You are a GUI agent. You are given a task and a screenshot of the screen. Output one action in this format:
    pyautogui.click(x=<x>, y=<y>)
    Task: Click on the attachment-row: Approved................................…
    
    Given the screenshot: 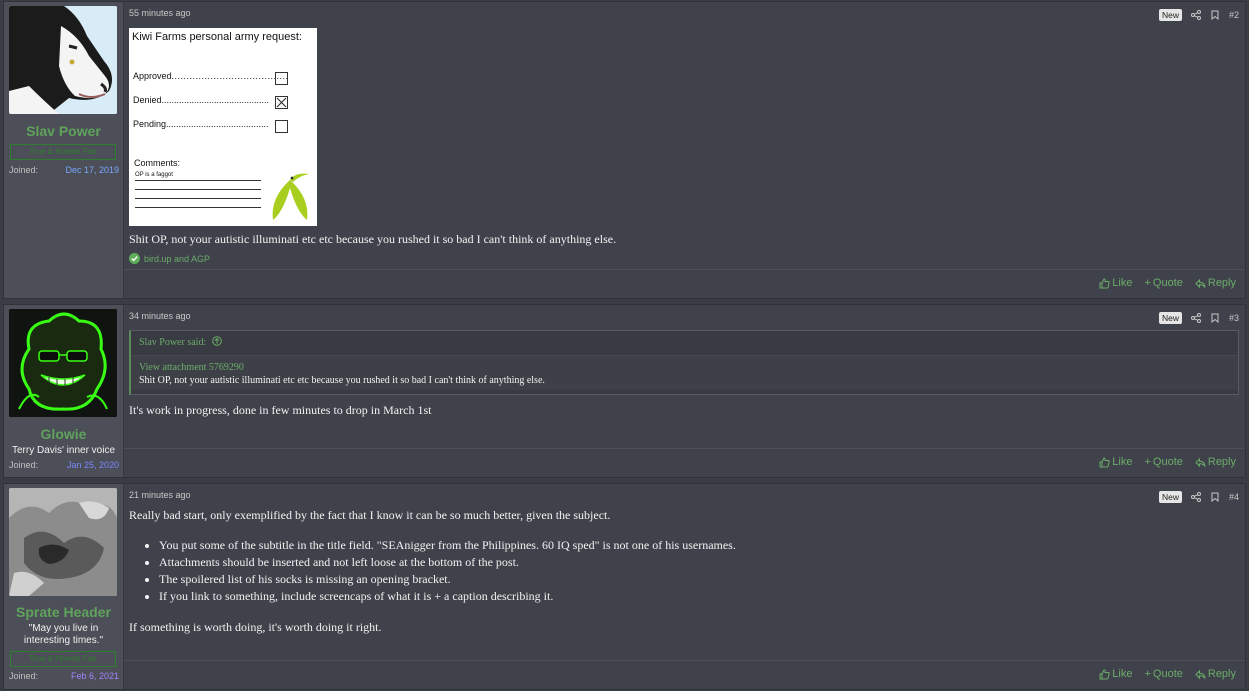 What is the action you would take?
    pyautogui.click(x=223, y=78)
    